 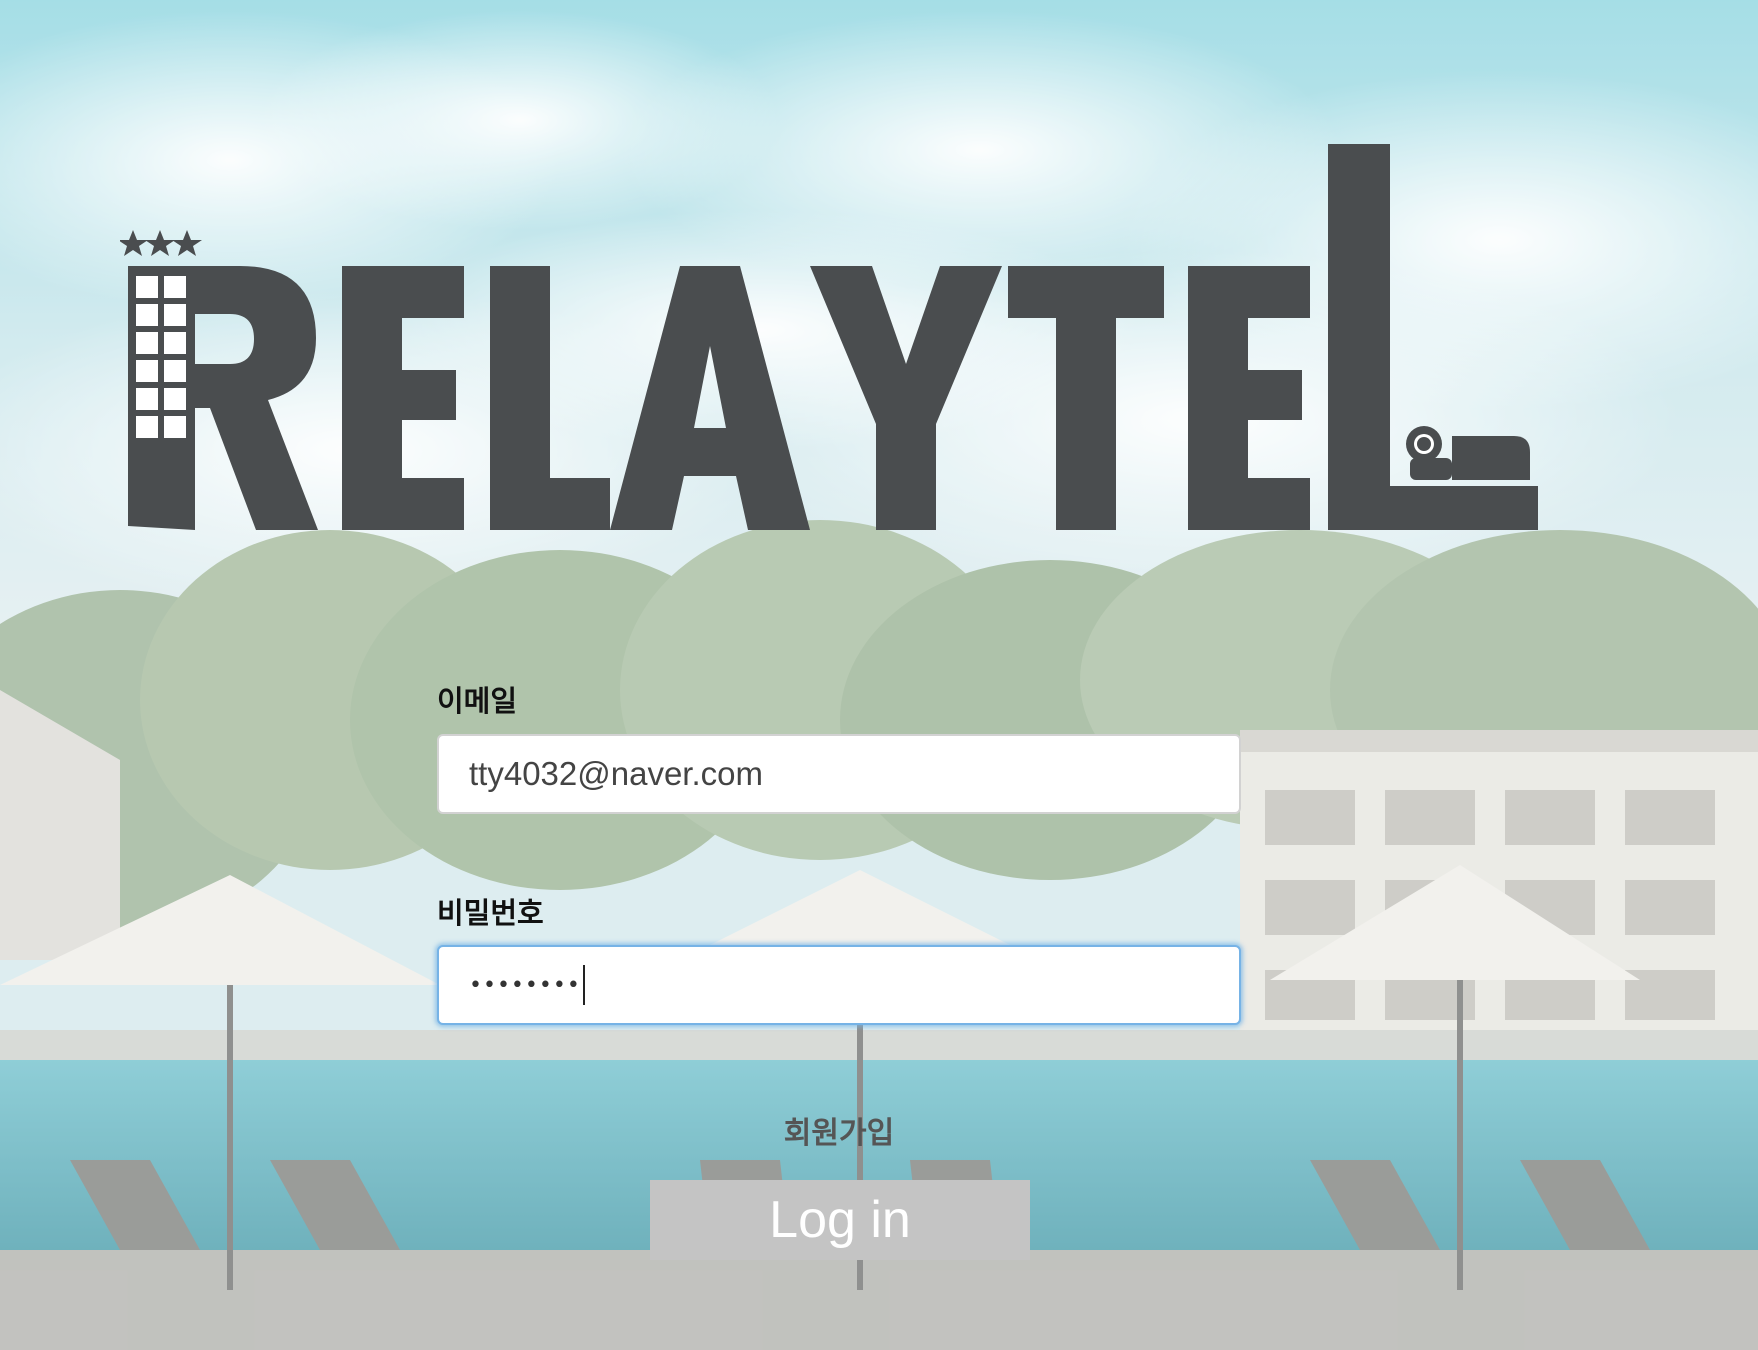 I want to click on login-button: Log in, so click(x=840, y=1220).